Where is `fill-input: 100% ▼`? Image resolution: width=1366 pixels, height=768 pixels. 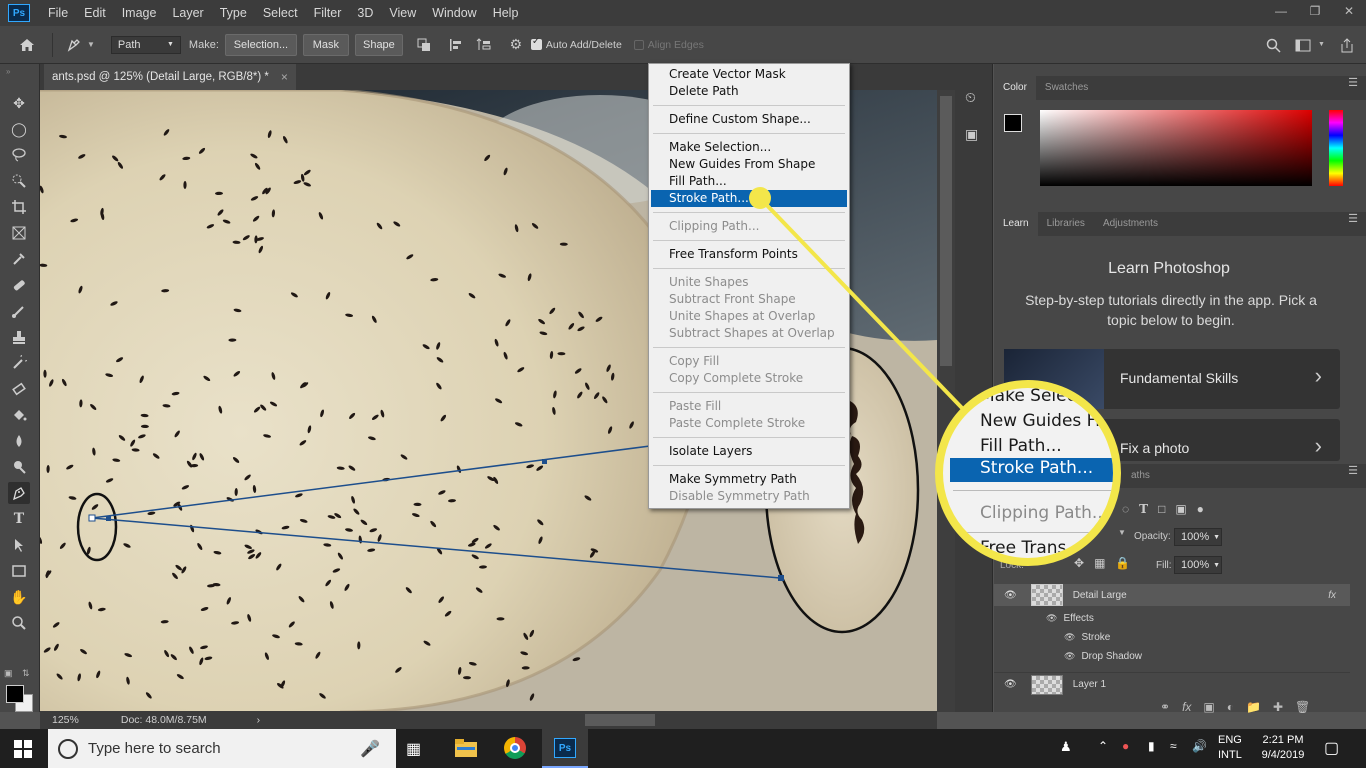
fill-input: 100% ▼ is located at coordinates (1198, 565).